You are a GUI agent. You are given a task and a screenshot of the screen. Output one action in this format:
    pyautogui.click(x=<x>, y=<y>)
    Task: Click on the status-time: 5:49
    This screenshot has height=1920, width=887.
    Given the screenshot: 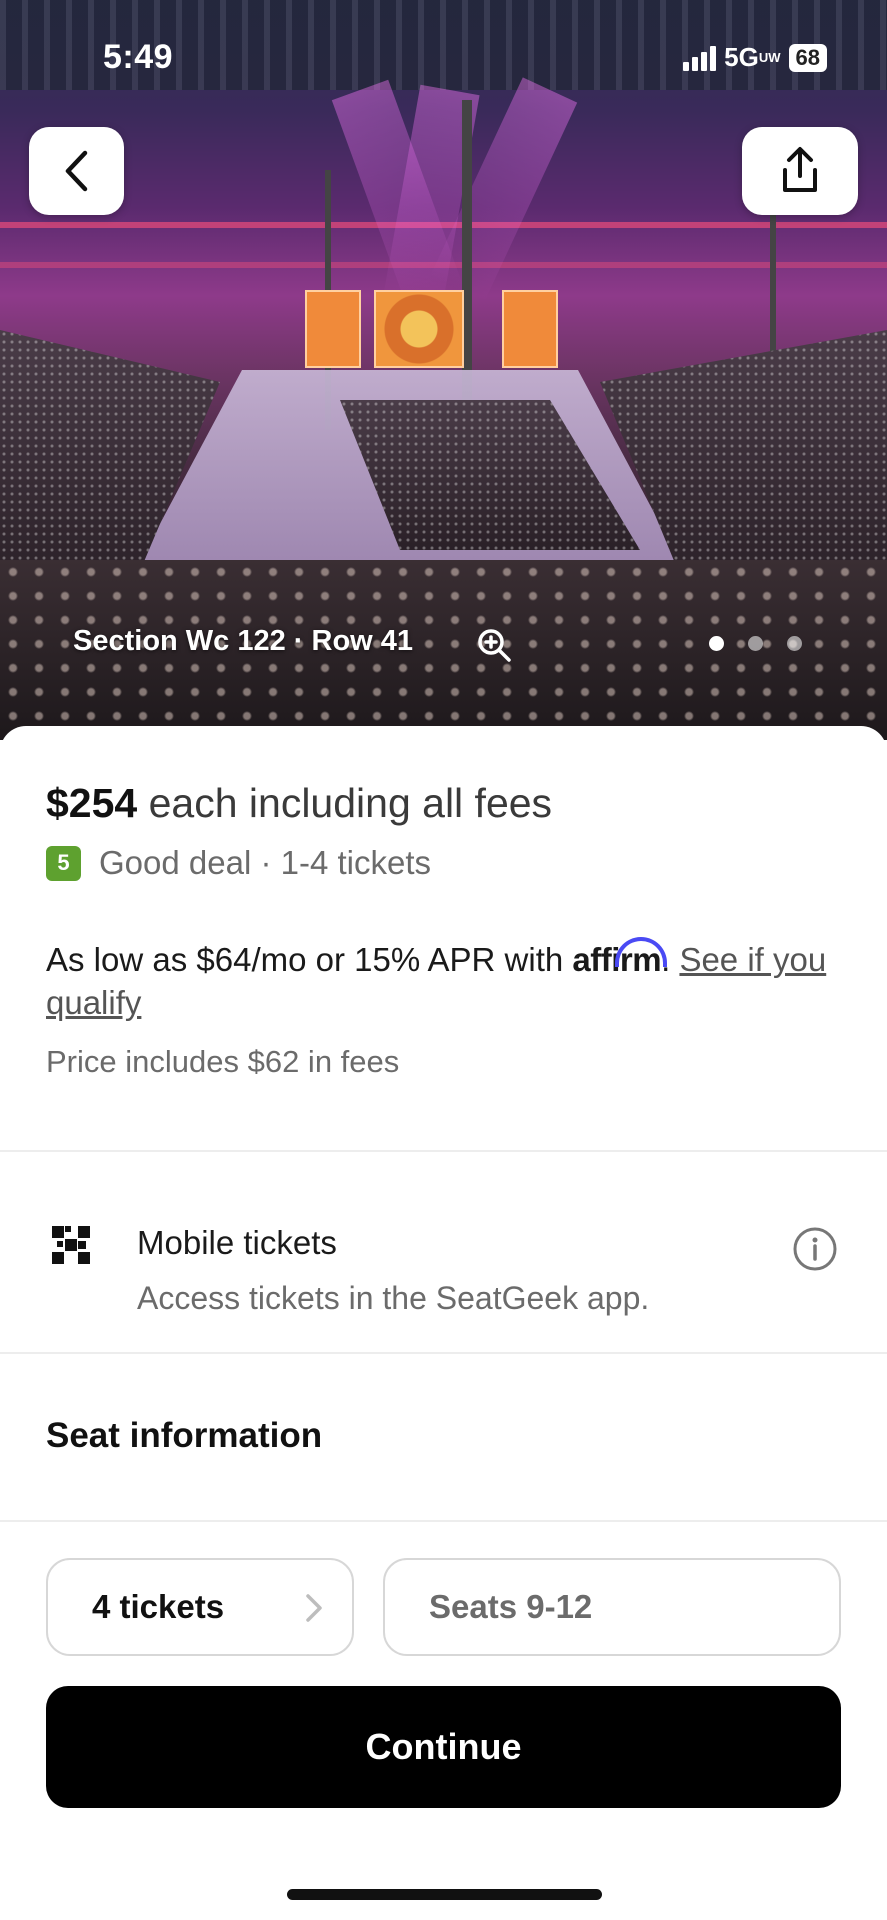 What is the action you would take?
    pyautogui.click(x=138, y=57)
    